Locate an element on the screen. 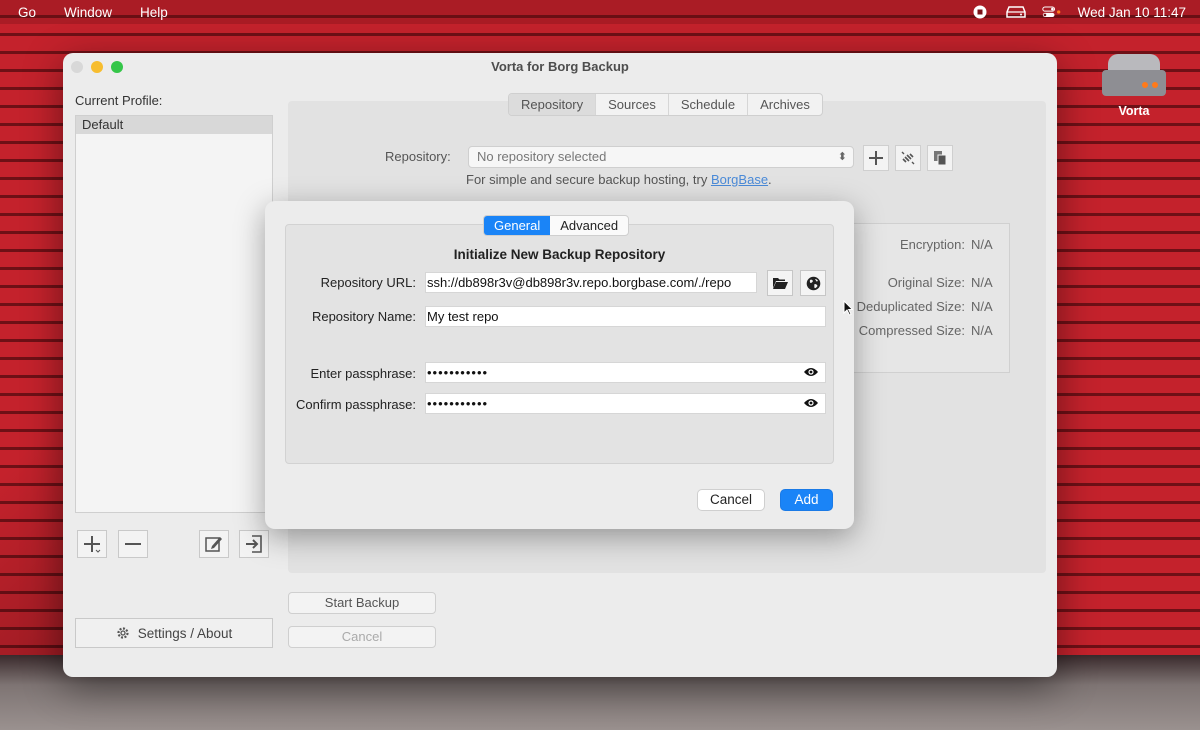 Image resolution: width=1200 pixels, height=730 pixels. import-profile-button is located at coordinates (254, 544).